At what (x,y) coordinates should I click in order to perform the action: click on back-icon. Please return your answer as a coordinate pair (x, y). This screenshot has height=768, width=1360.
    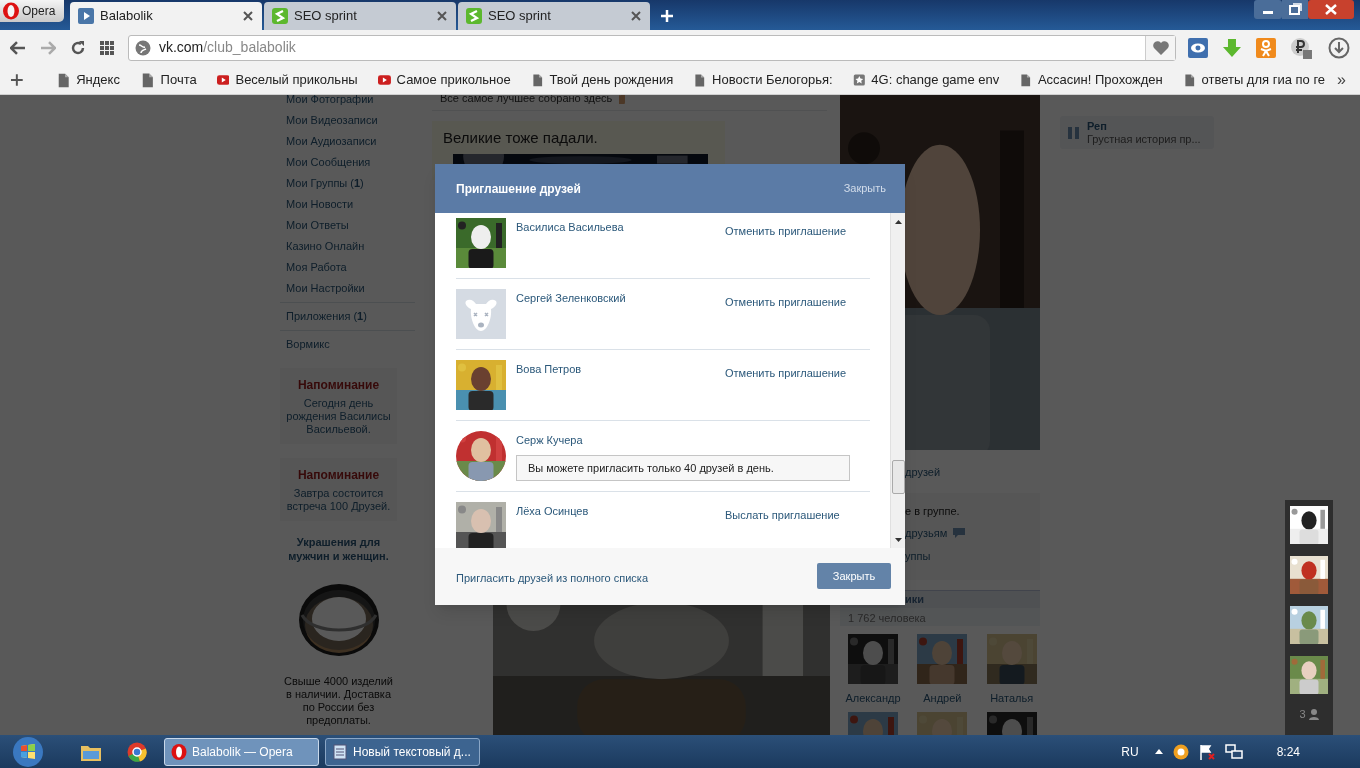
    Looking at the image, I should click on (18, 47).